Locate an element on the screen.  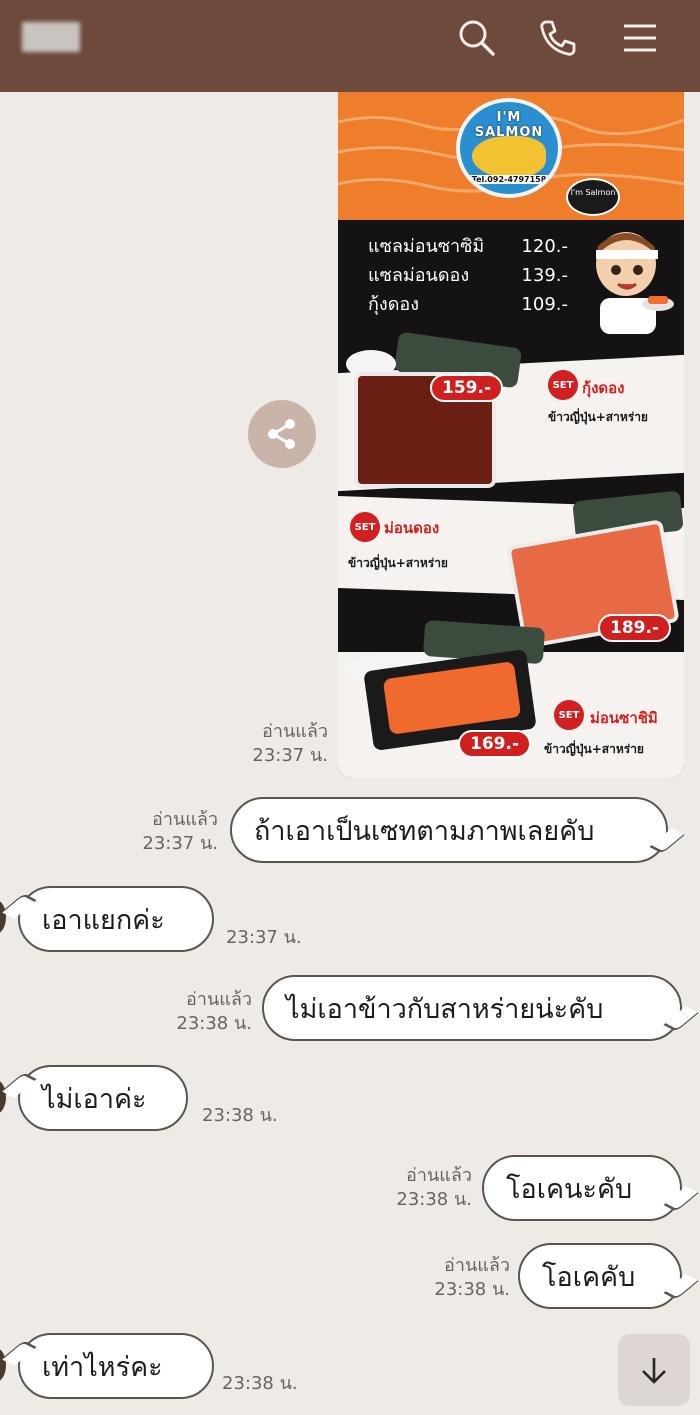
share-button is located at coordinates (282, 434).